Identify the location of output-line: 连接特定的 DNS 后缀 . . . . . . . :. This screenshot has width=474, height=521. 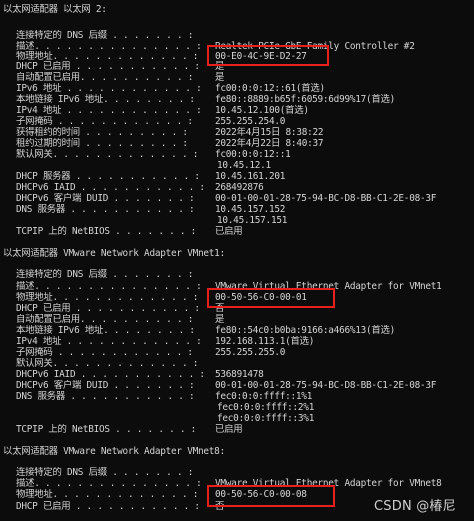
(105, 274).